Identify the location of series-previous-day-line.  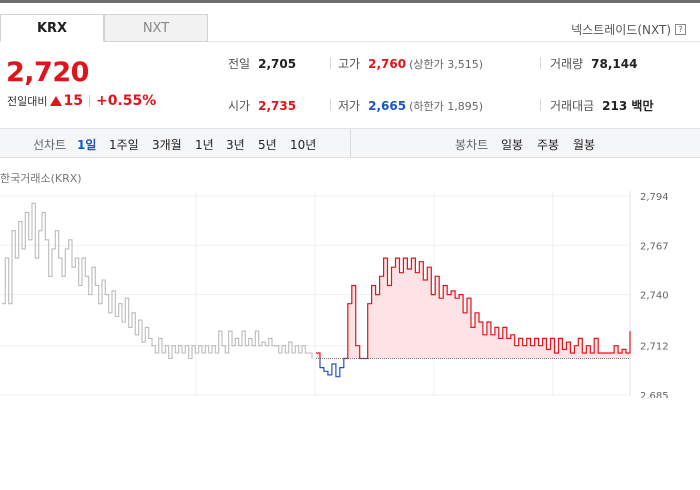
(157, 281).